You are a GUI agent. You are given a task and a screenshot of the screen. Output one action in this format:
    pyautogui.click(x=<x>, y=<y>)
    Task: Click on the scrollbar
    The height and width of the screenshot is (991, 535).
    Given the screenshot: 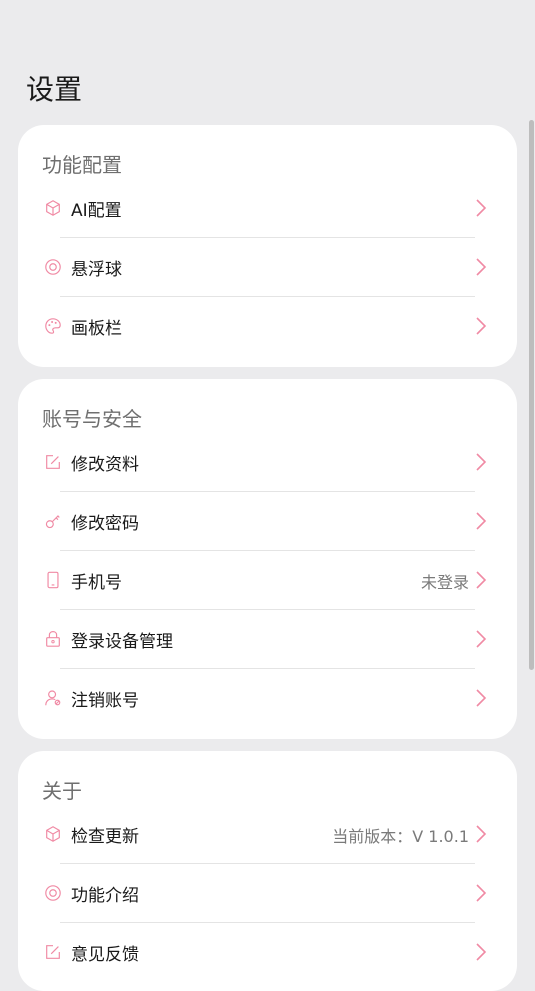 What is the action you would take?
    pyautogui.click(x=531, y=395)
    